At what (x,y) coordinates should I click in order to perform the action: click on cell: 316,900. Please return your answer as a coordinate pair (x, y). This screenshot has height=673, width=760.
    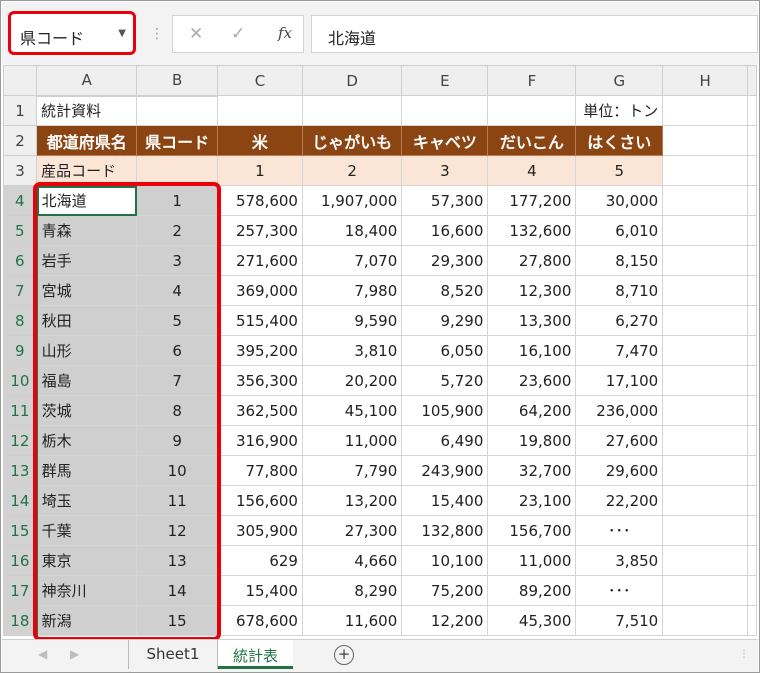
    Looking at the image, I should click on (259, 440).